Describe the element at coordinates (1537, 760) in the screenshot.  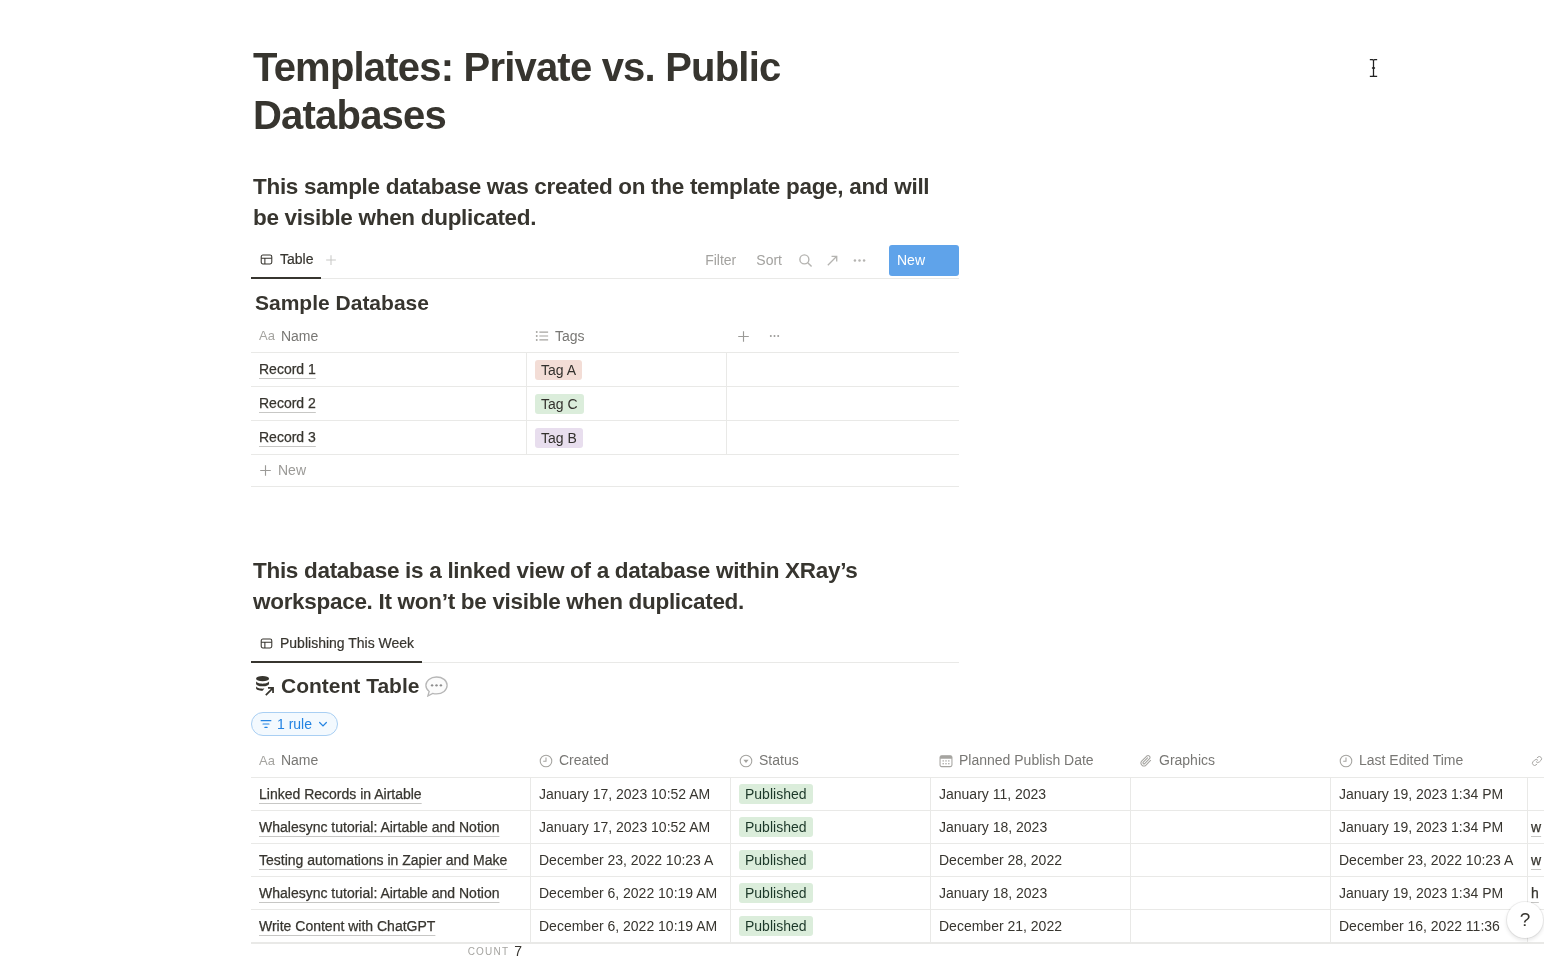
I see `link-icon` at that location.